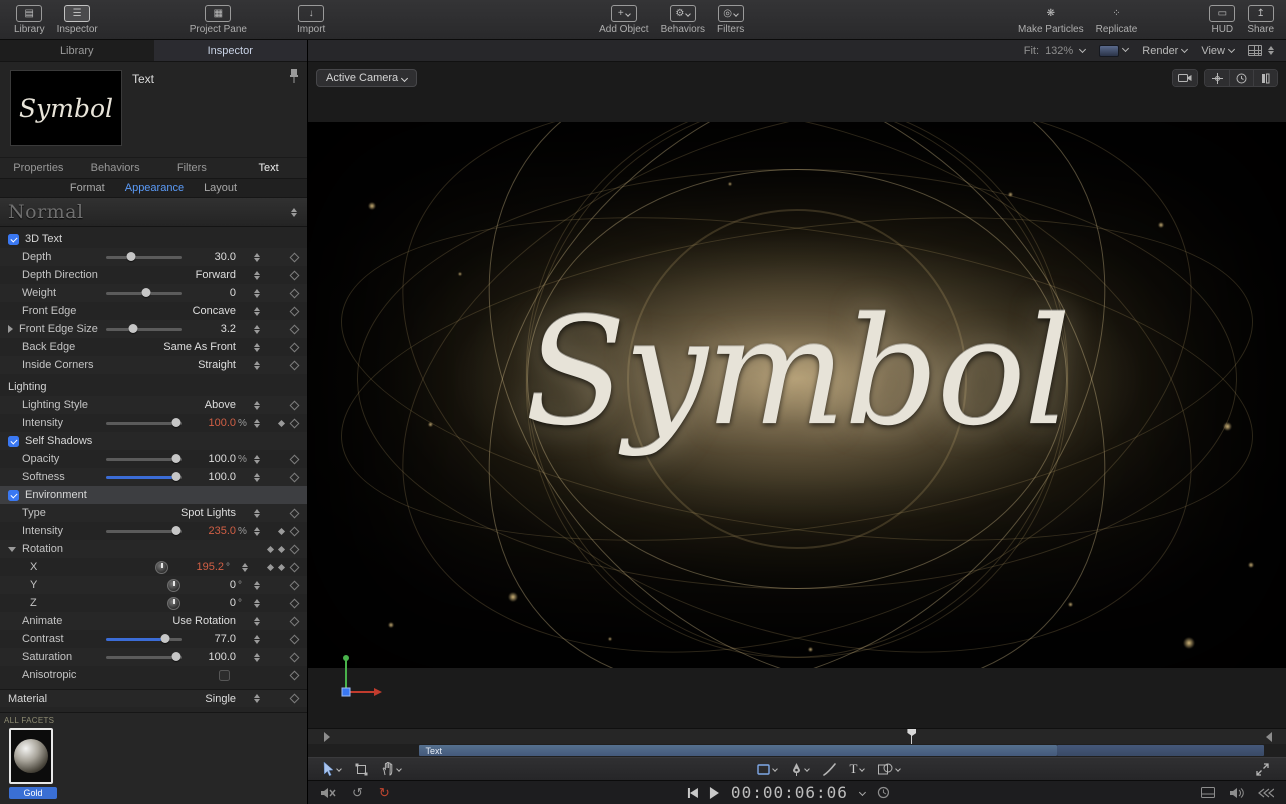 This screenshot has width=1286, height=804. I want to click on front-edge-size-value: 3.2, so click(213, 329).